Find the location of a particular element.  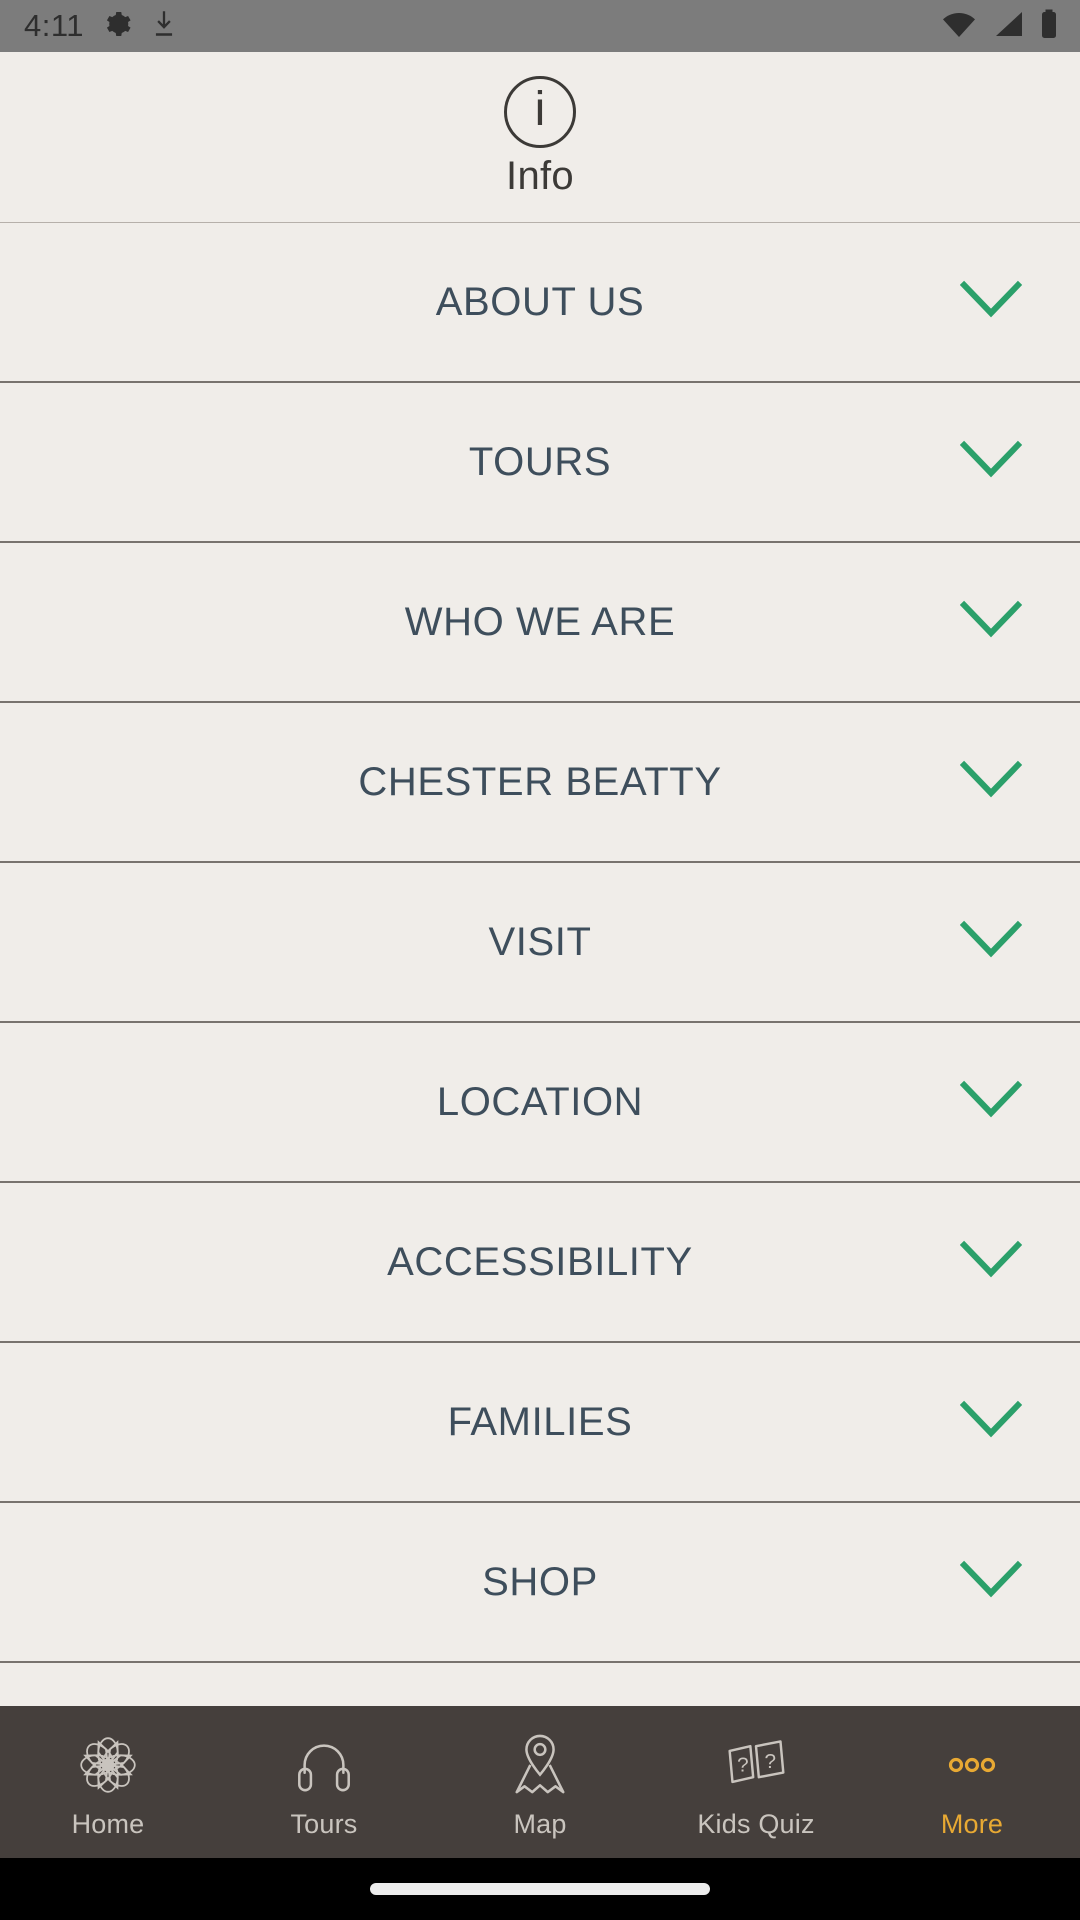

headphones-icon is located at coordinates (324, 1765).